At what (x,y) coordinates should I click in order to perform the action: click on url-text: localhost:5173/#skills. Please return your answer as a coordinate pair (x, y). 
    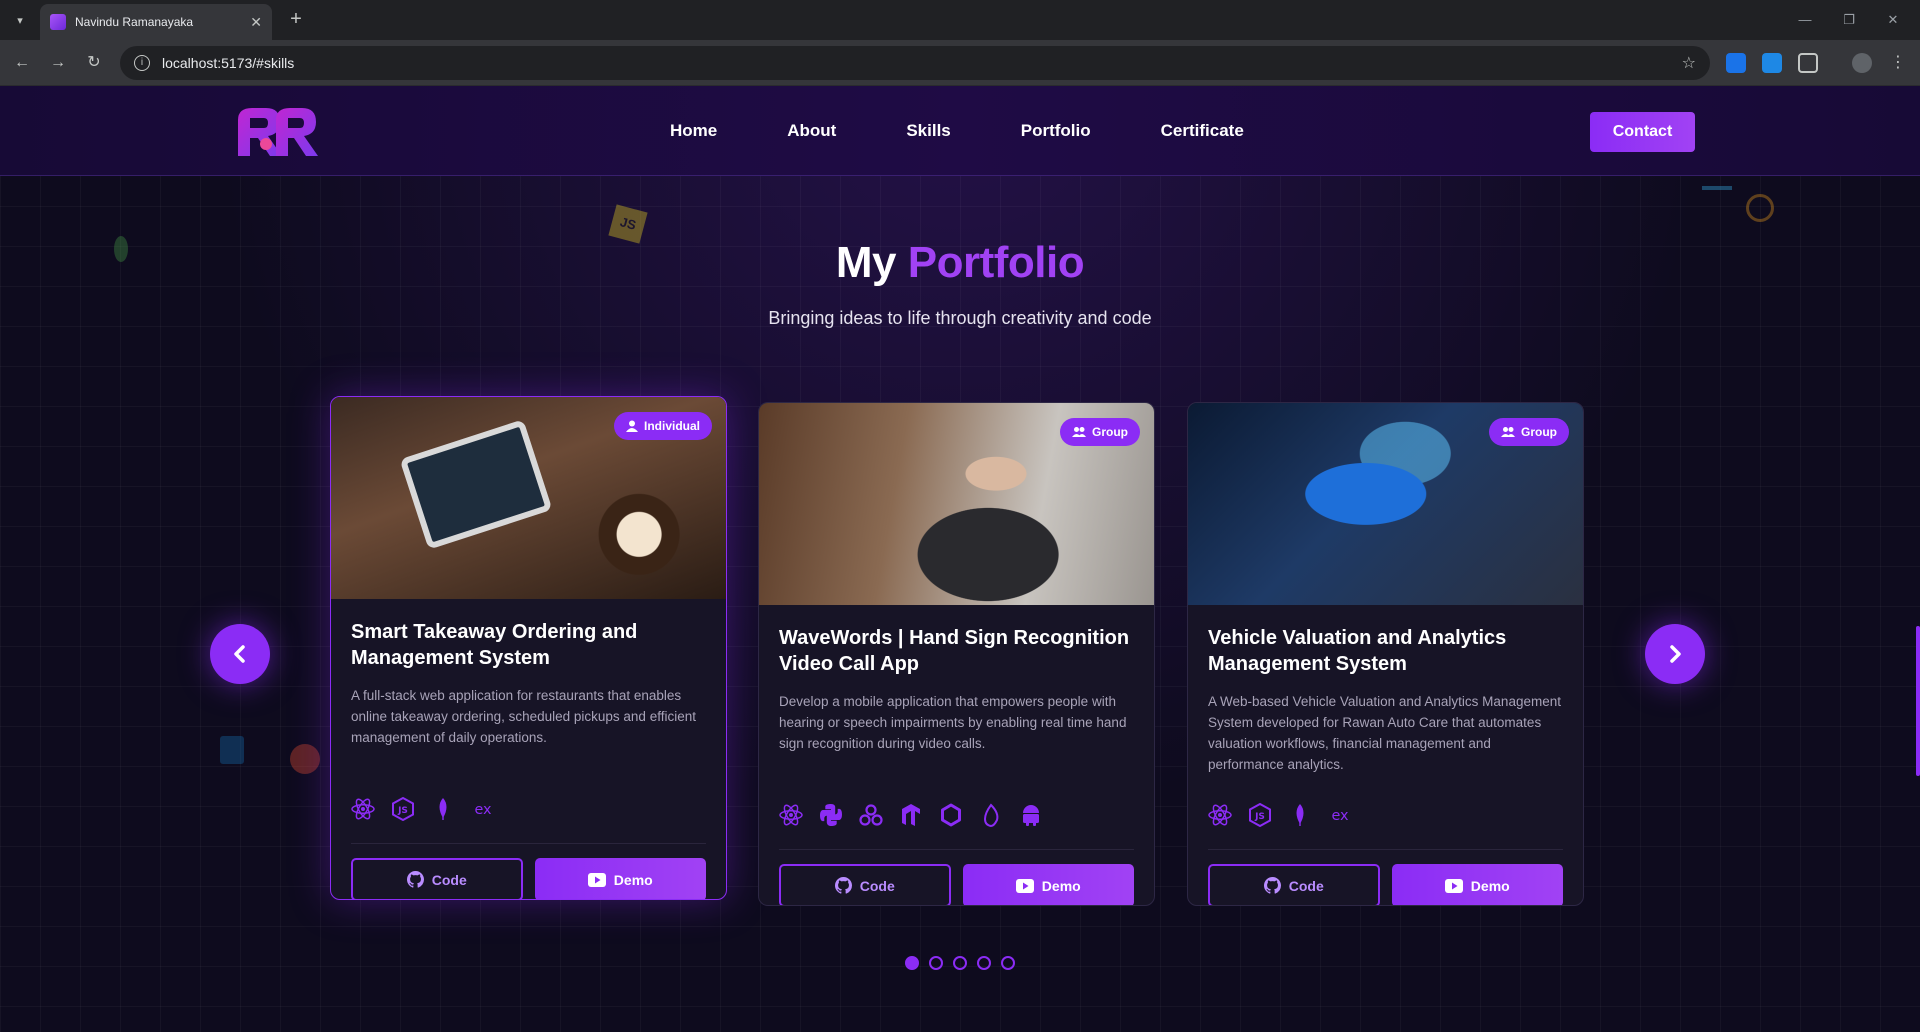
    Looking at the image, I should click on (916, 63).